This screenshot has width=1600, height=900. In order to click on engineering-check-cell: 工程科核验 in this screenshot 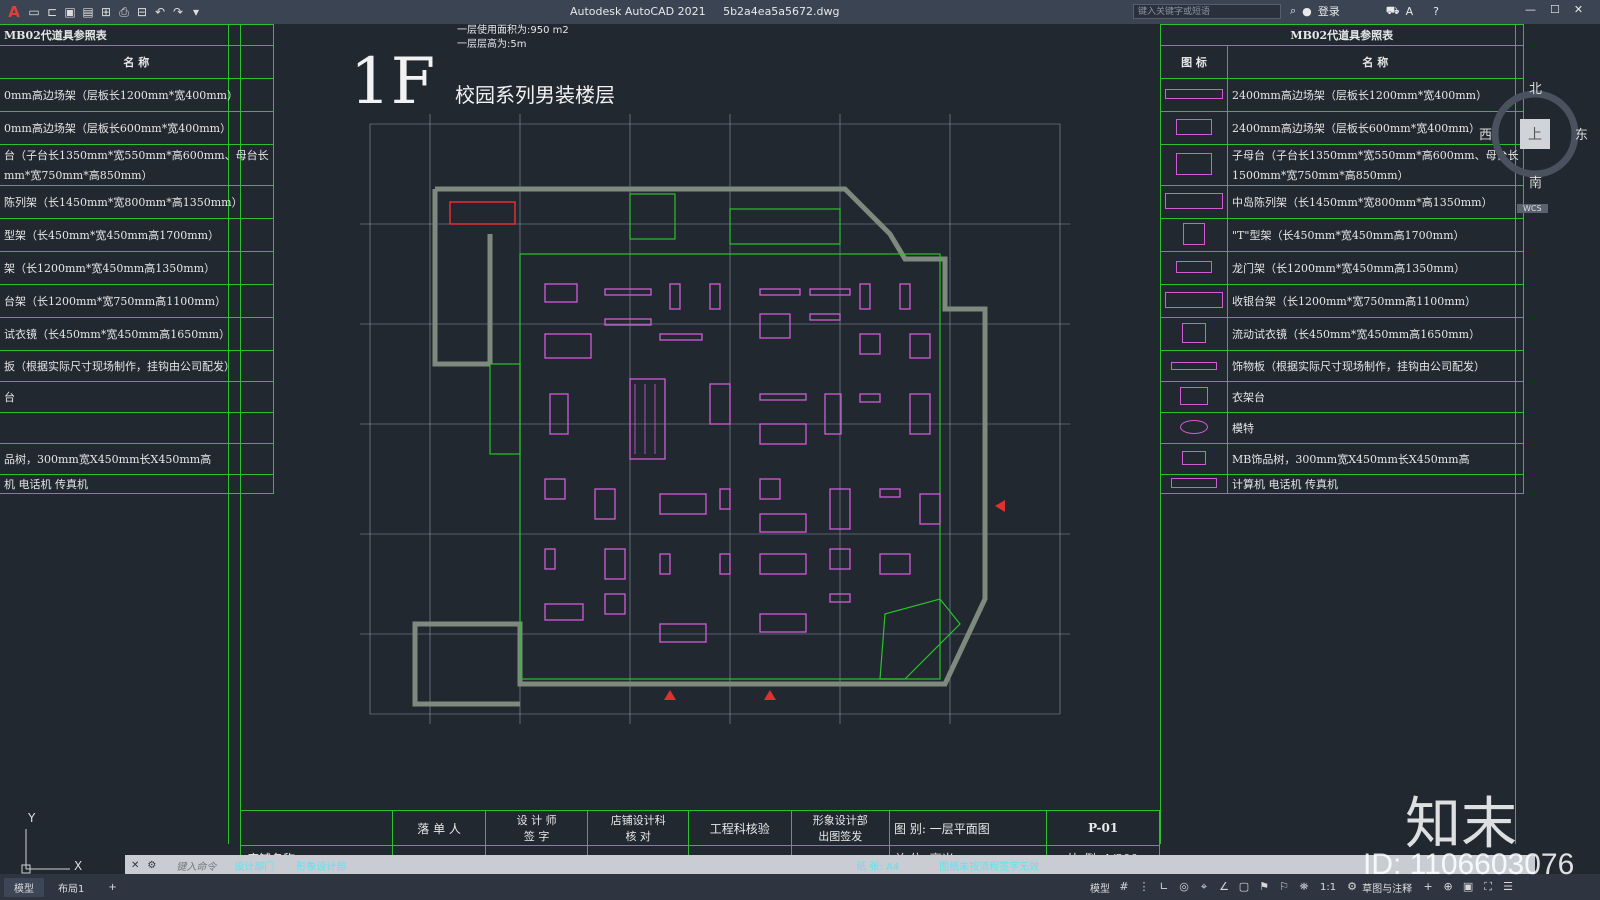, I will do `click(739, 828)`.